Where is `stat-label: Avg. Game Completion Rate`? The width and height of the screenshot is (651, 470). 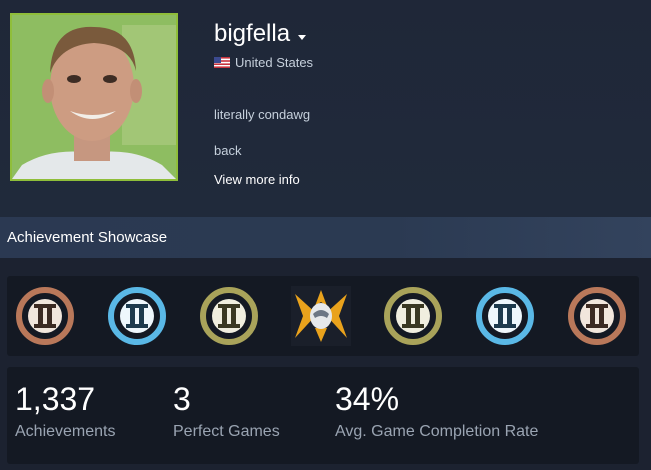 stat-label: Avg. Game Completion Rate is located at coordinates (437, 431).